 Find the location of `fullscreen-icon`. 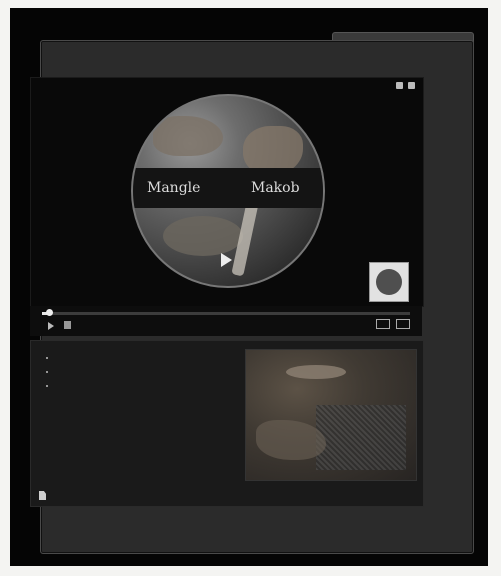

fullscreen-icon is located at coordinates (403, 324).